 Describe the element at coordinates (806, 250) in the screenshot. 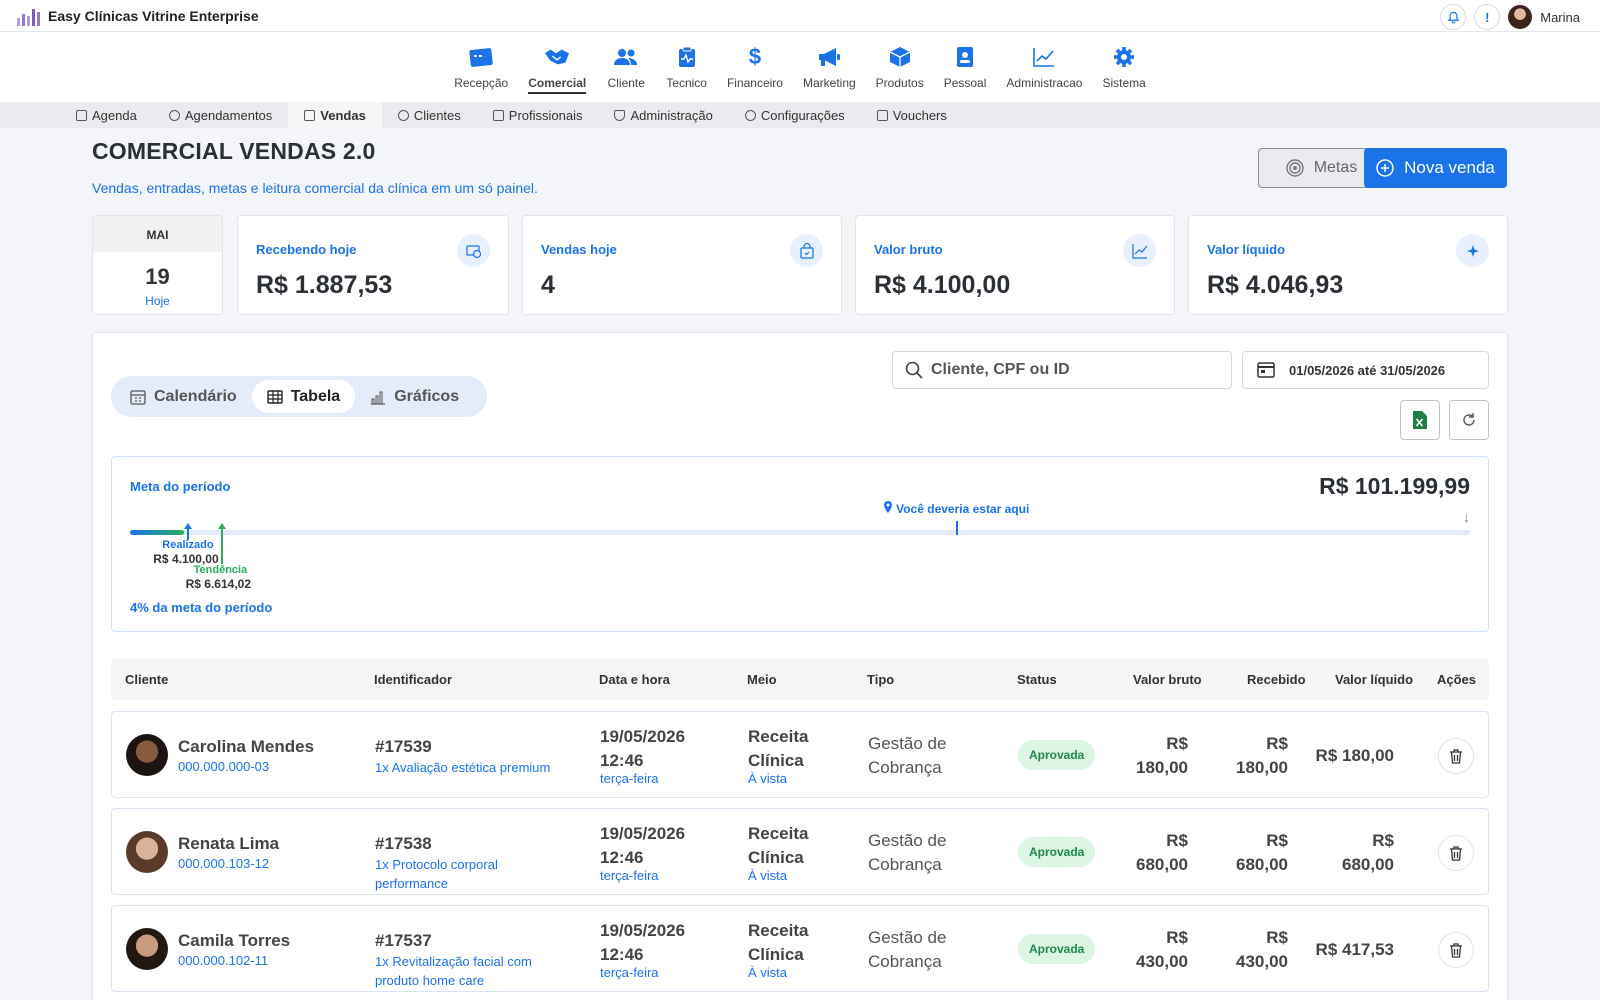

I see `shopping-bag-icon` at that location.